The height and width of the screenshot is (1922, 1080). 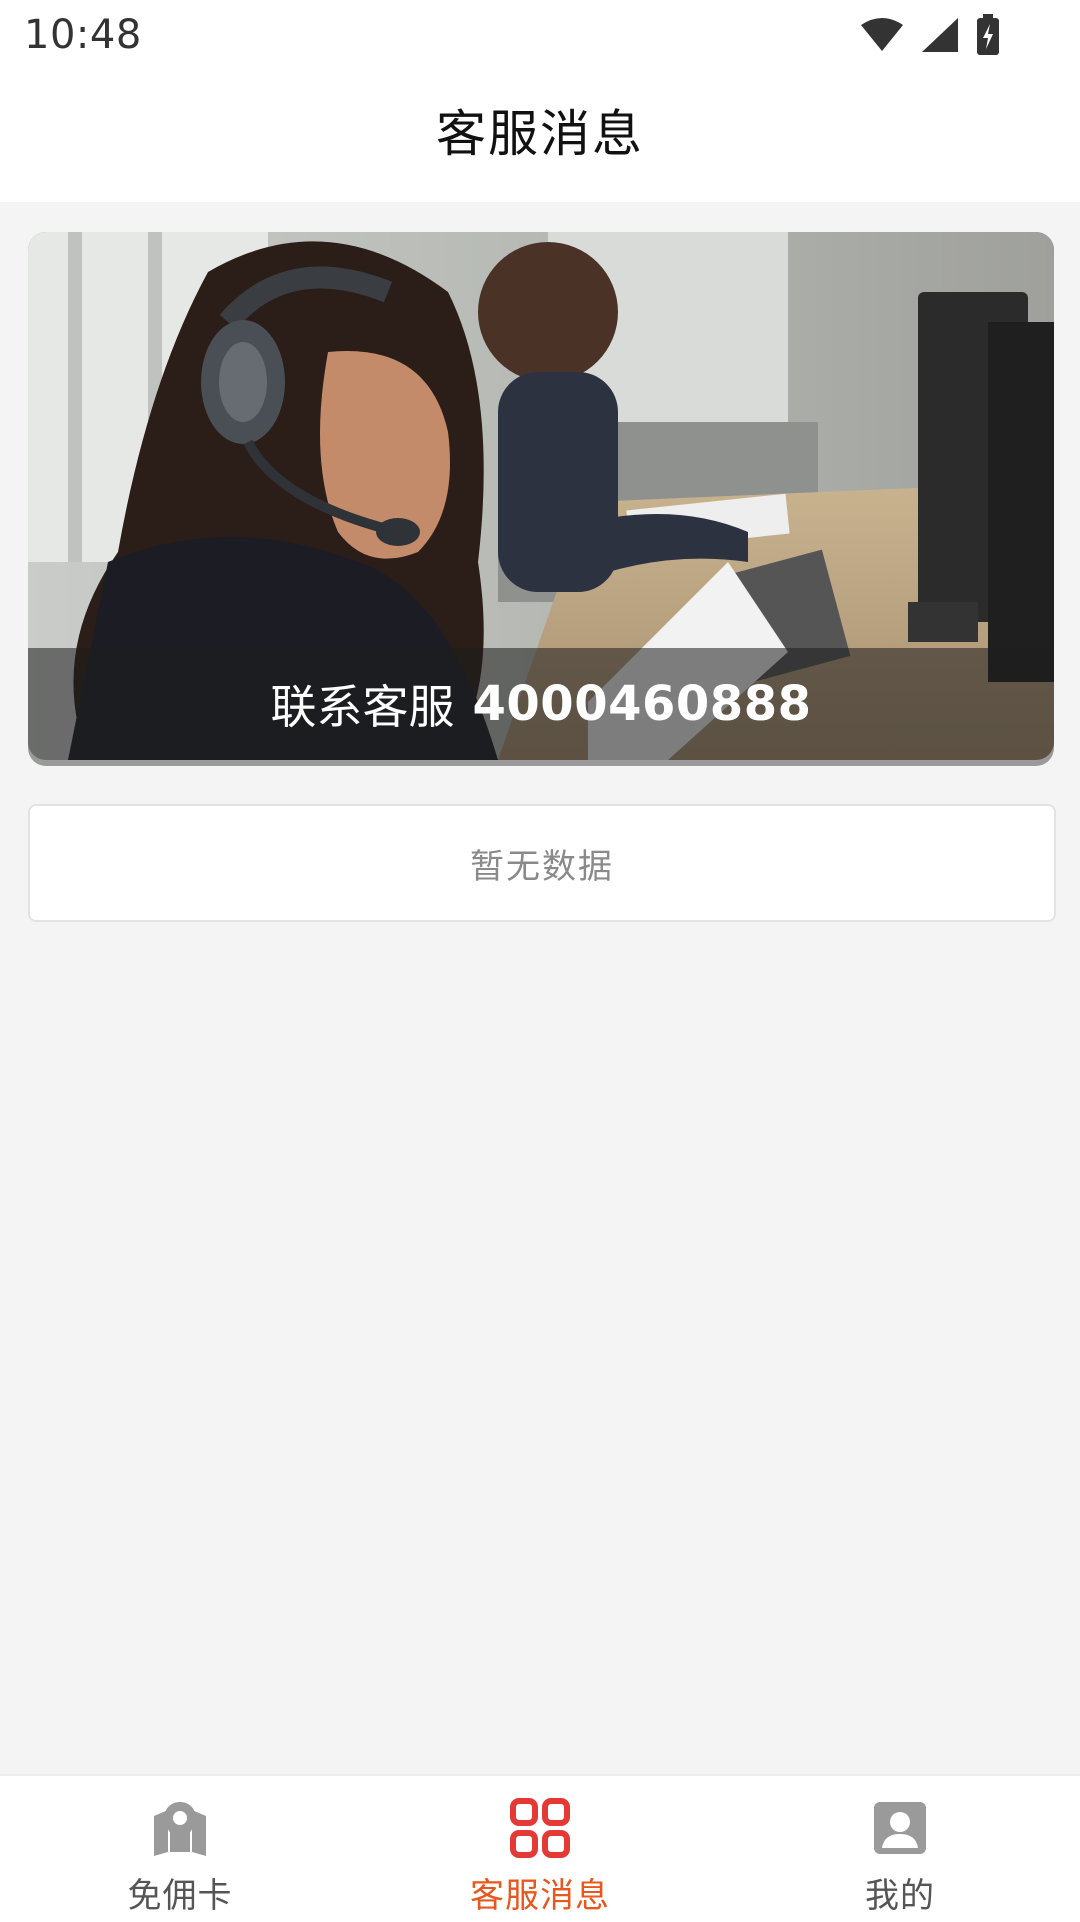 I want to click on tab-mine: 我的, so click(x=900, y=1849).